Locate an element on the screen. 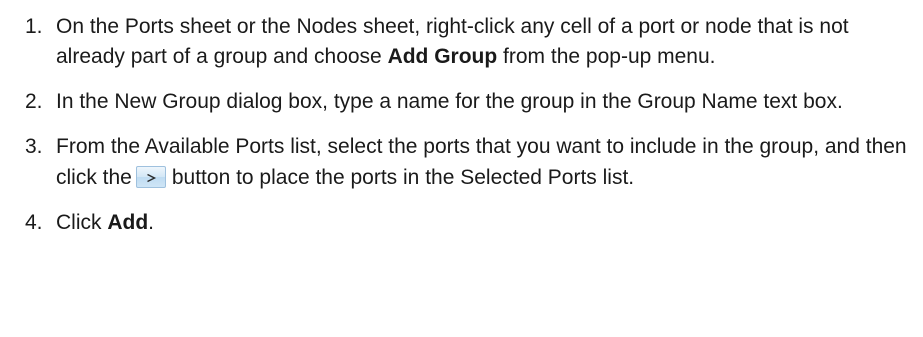  step-4: 4. Click Add. is located at coordinates (466, 223).